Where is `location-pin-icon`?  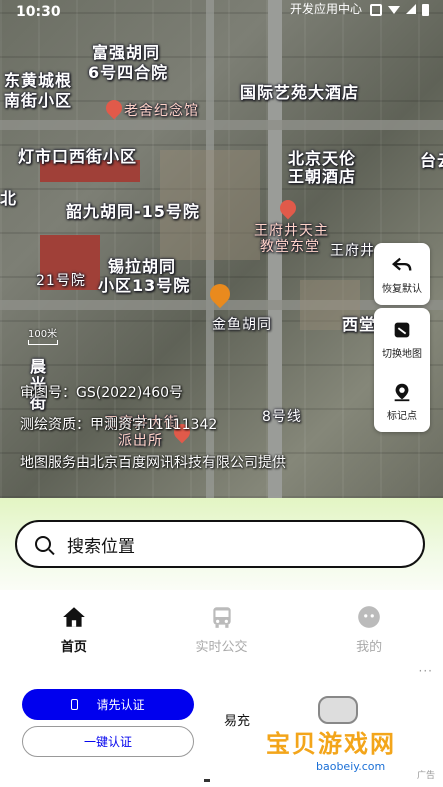
location-pin-icon is located at coordinates (402, 392).